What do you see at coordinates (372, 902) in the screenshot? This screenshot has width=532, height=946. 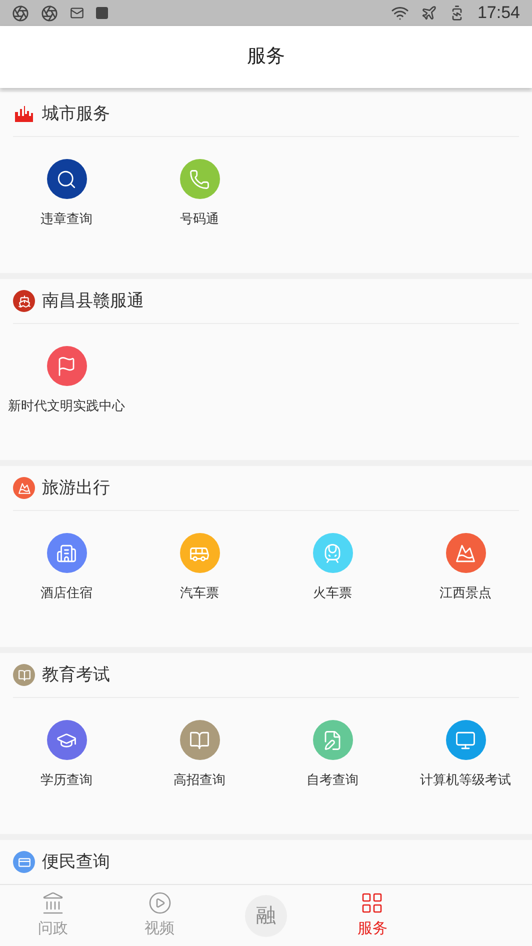 I see `grid-icon` at bounding box center [372, 902].